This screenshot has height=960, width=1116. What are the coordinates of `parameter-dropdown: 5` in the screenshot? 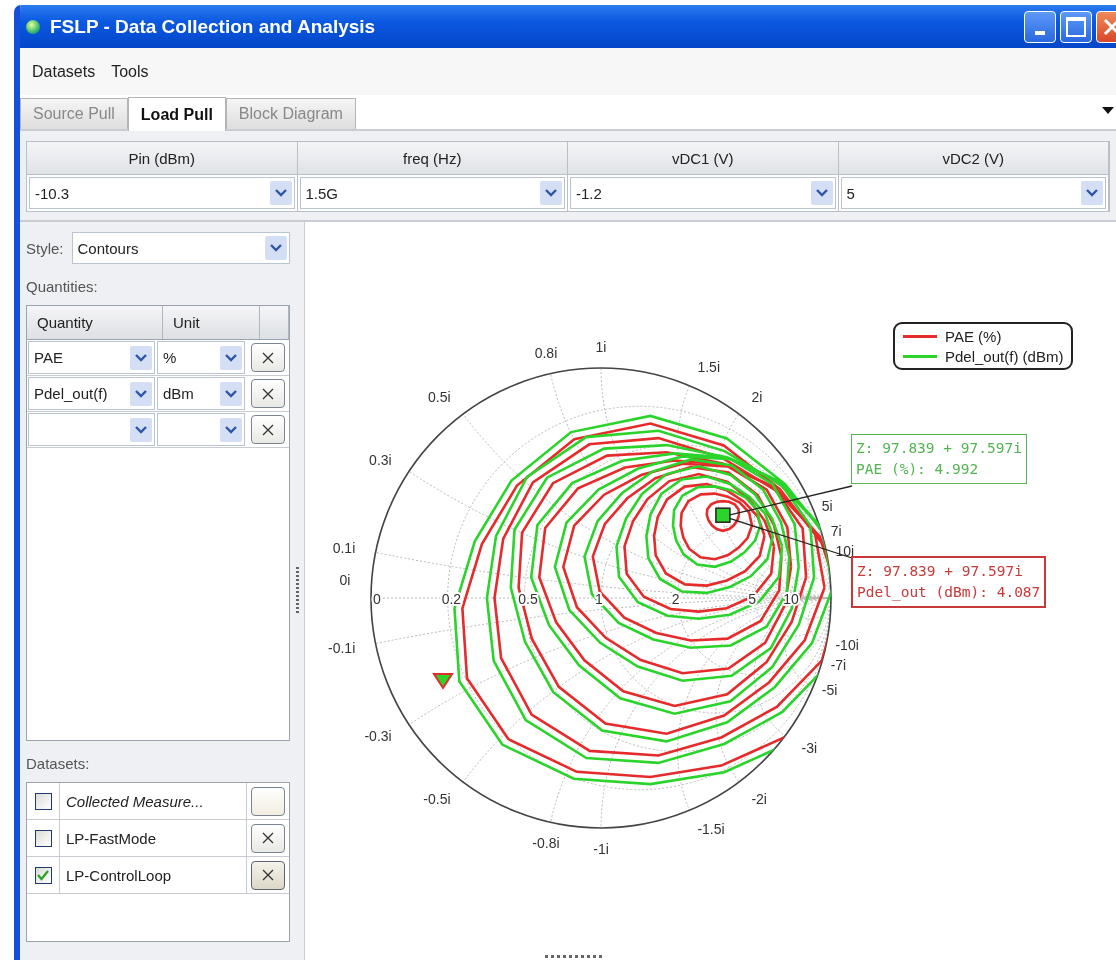 It's located at (973, 193).